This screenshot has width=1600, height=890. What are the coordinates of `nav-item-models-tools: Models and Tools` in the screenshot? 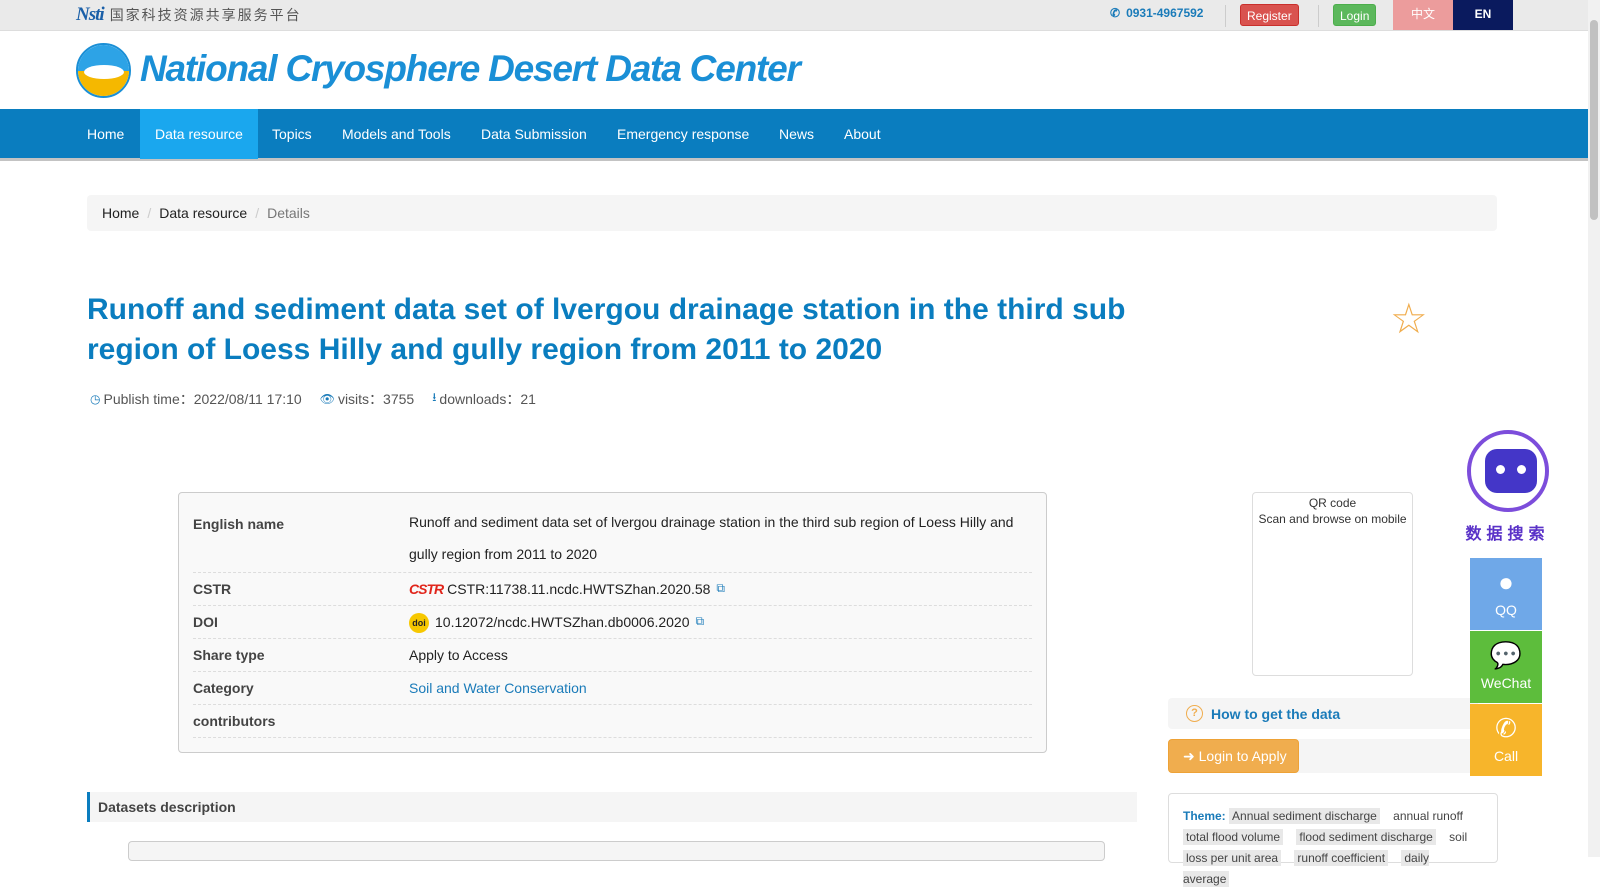 It's located at (396, 134).